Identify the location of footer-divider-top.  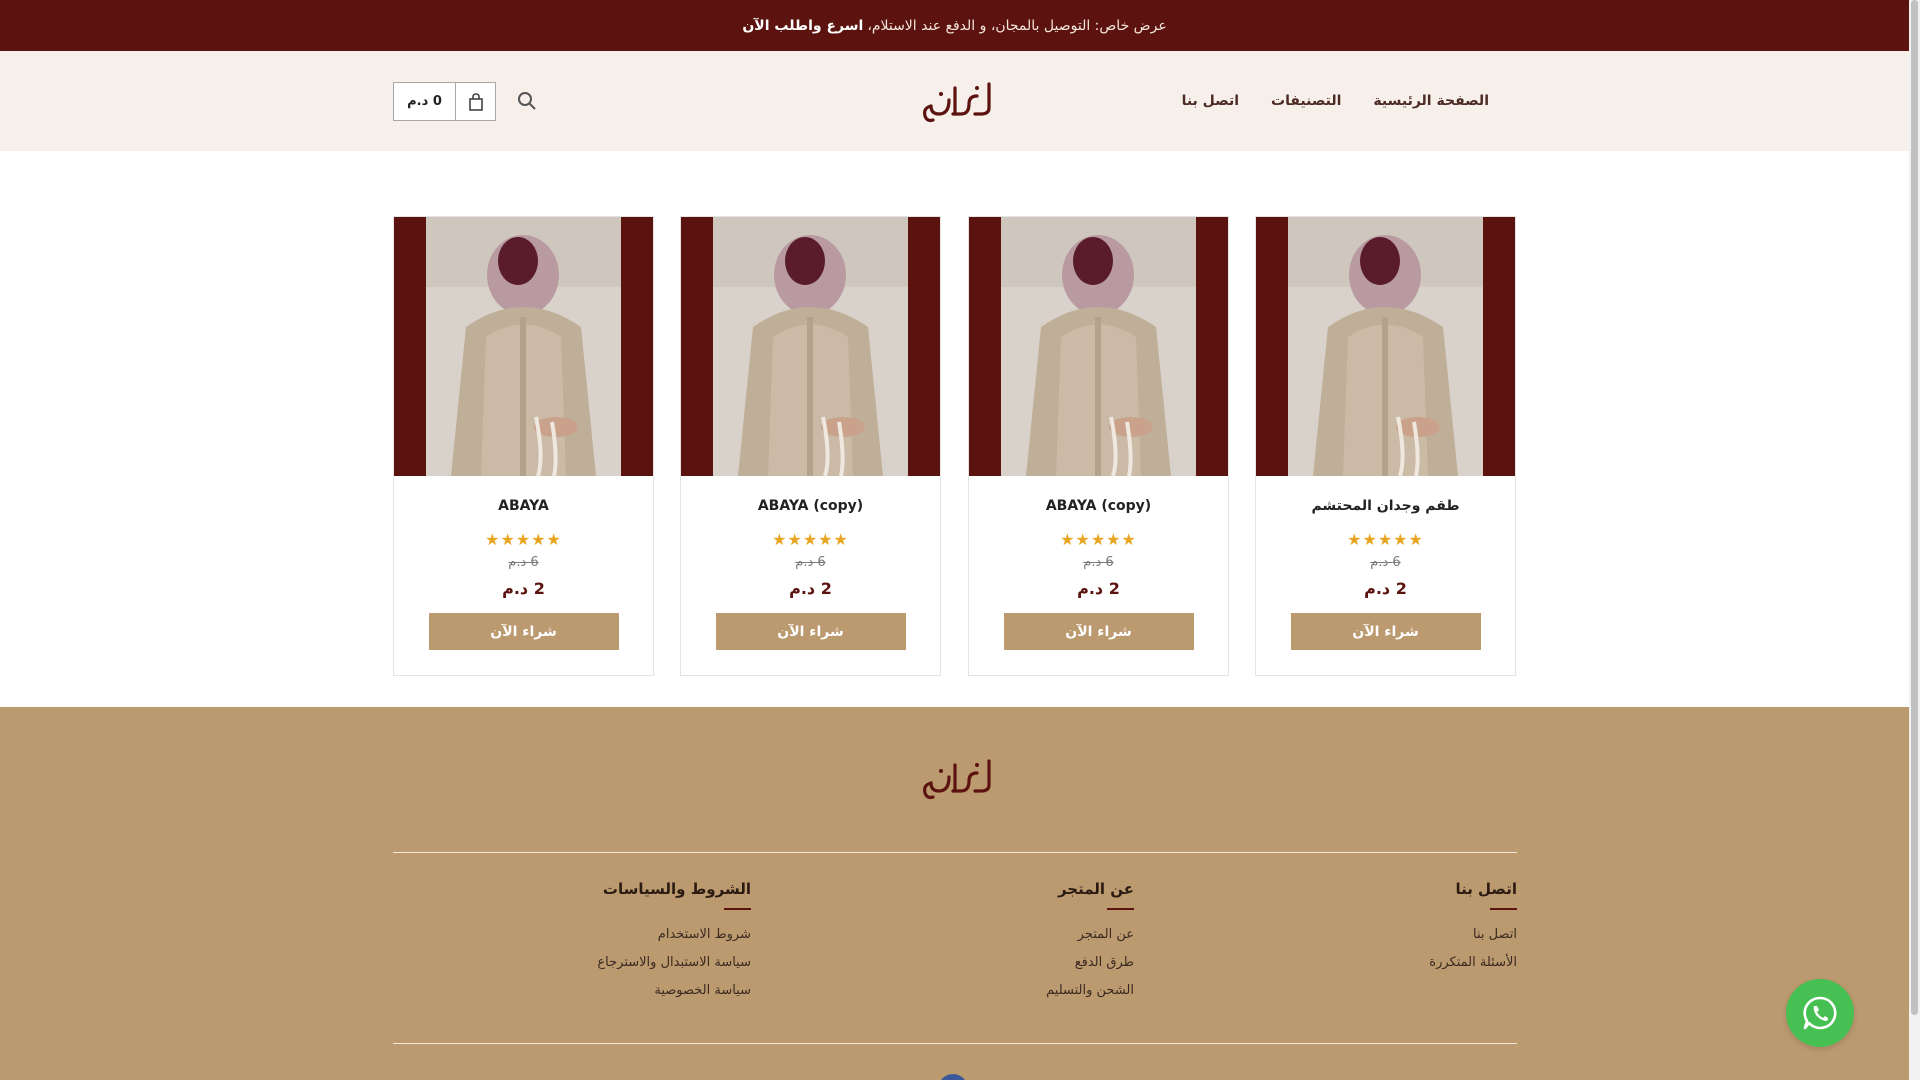
(955, 852).